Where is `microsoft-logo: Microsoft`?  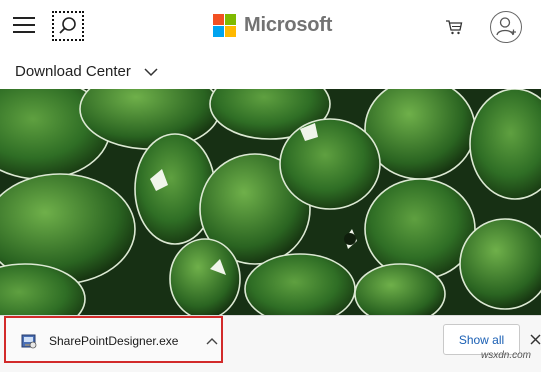
microsoft-logo: Microsoft is located at coordinates (272, 25).